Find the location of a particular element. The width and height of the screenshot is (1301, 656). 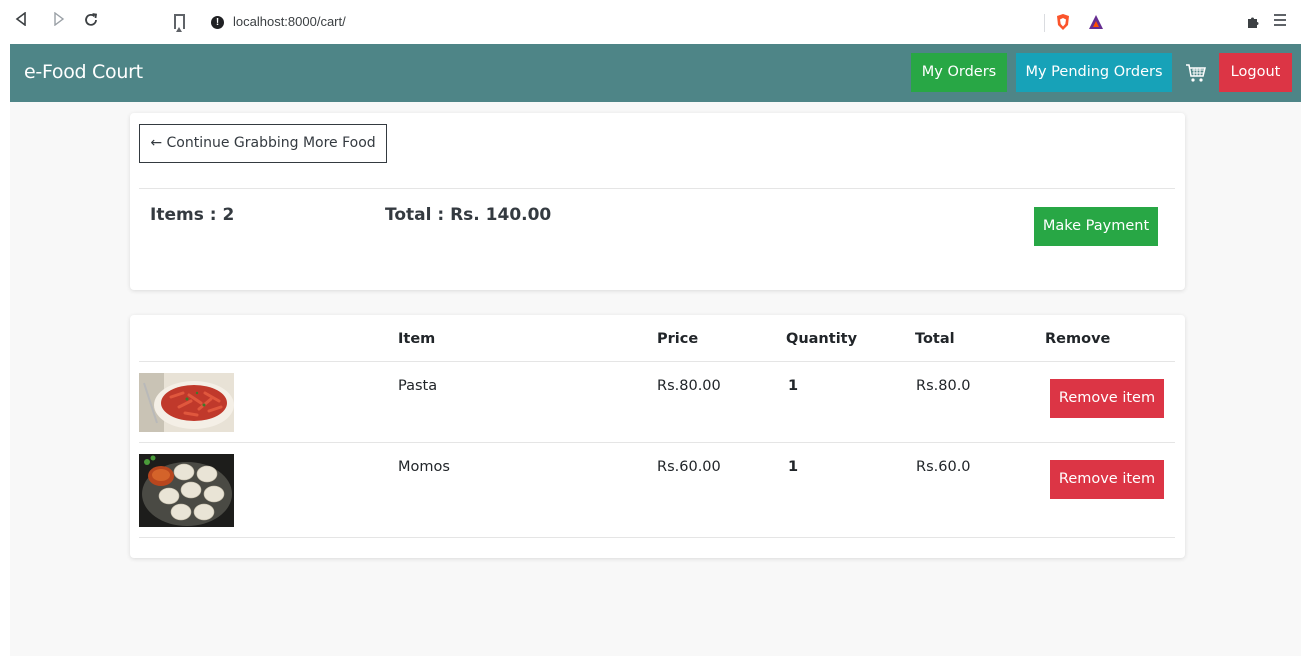

item-total: Rs.60.0 is located at coordinates (943, 467).